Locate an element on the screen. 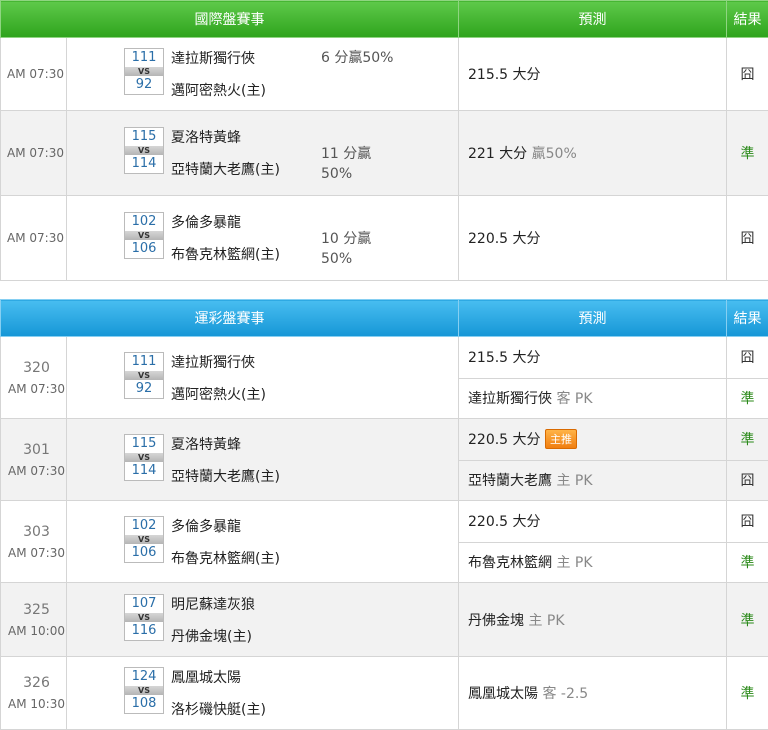 The height and width of the screenshot is (730, 768). away-score: 107 is located at coordinates (144, 604).